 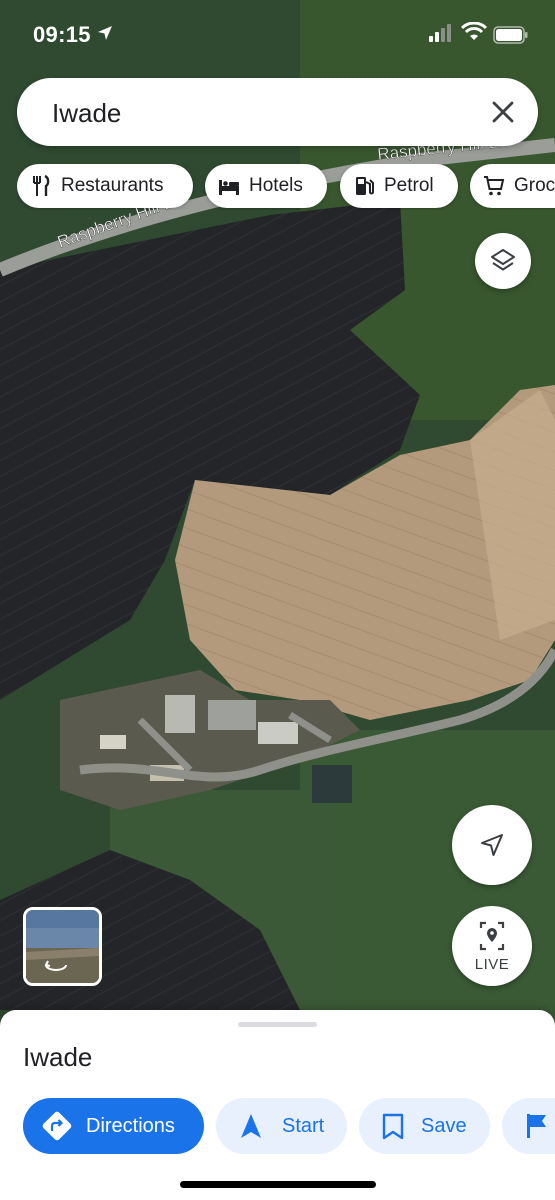 I want to click on navigation-icon, so click(x=251, y=1126).